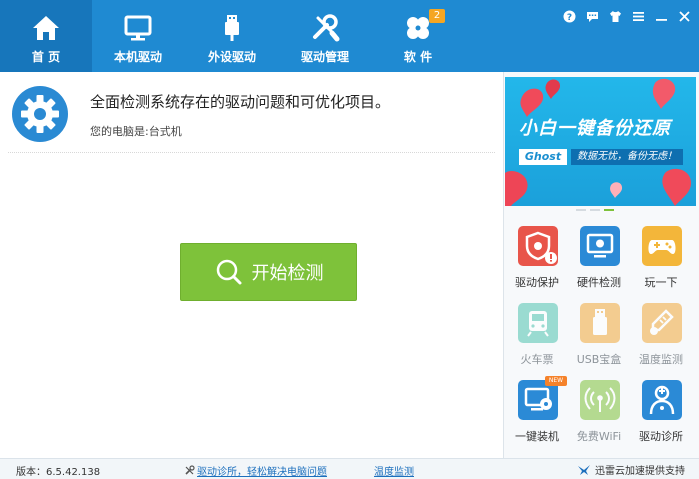  I want to click on tool-driver-protection: 驱动保护, so click(537, 265).